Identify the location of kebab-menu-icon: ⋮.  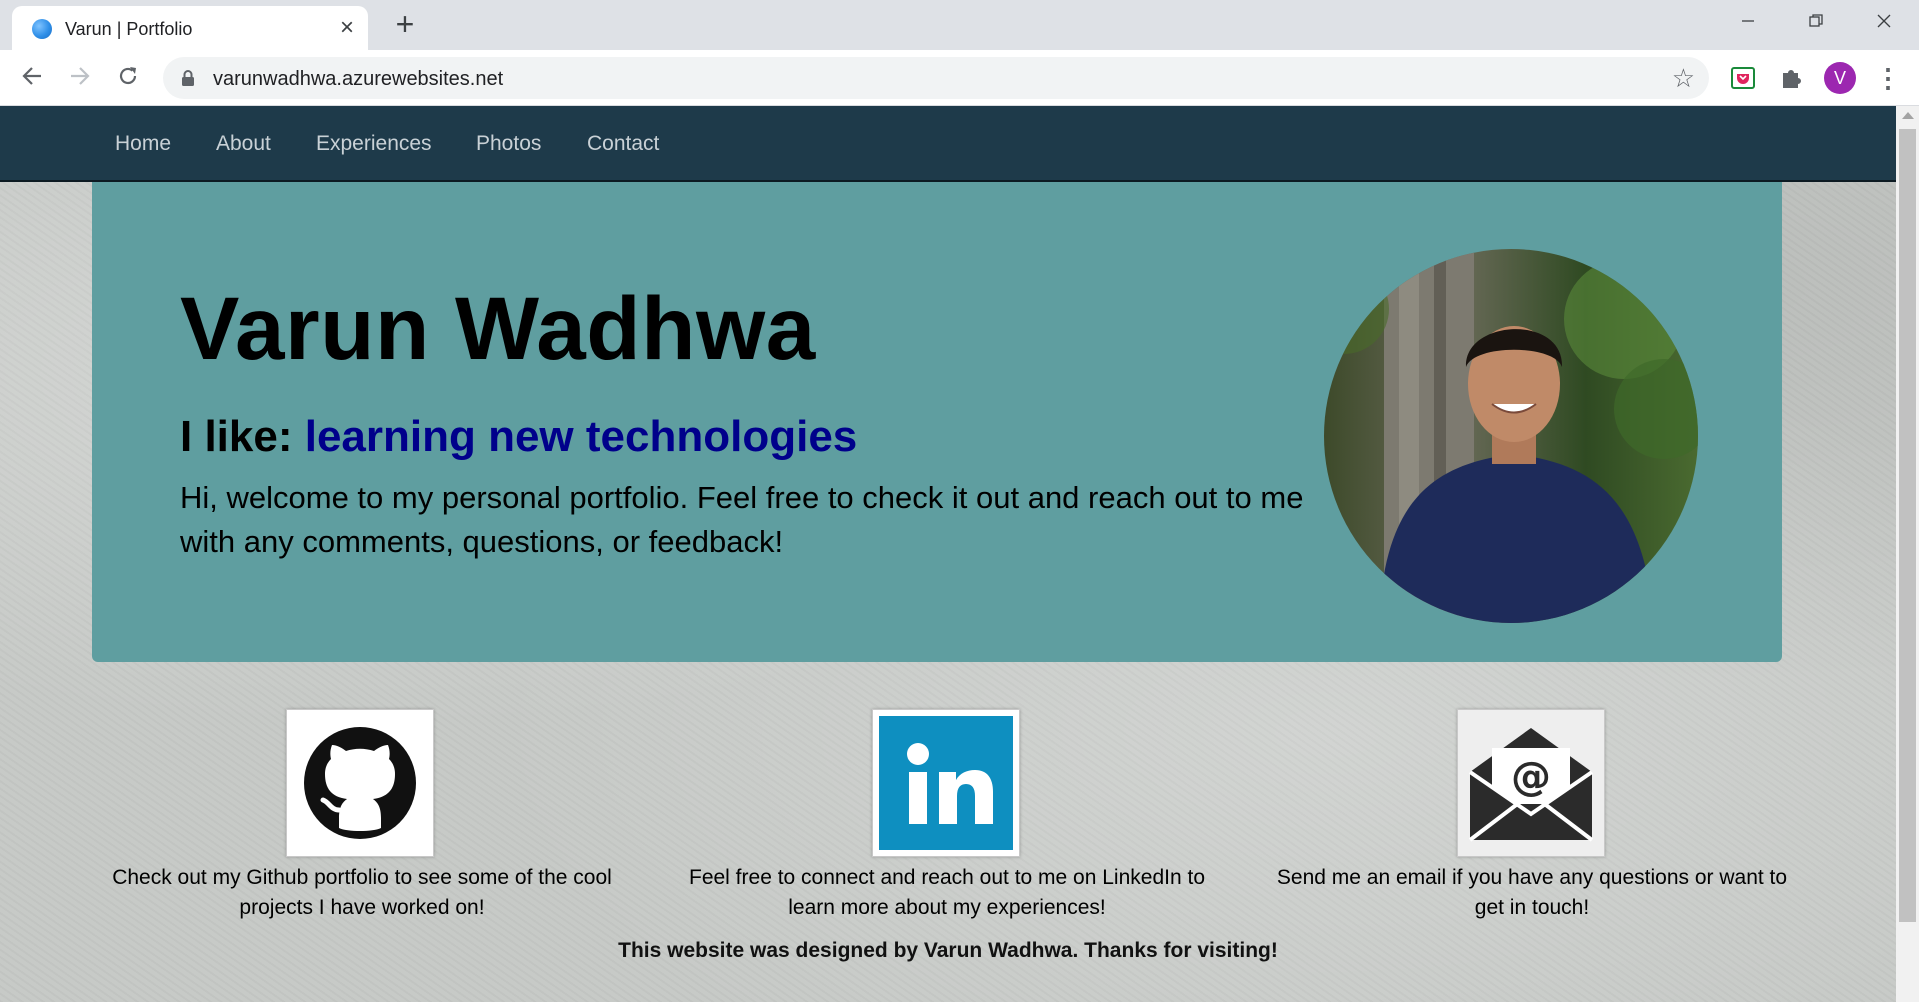
(1888, 78).